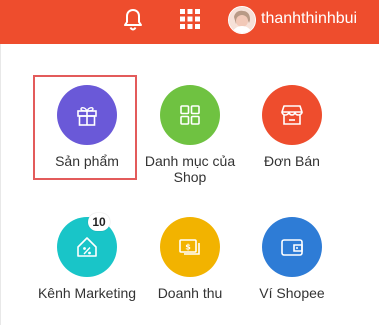 This screenshot has width=379, height=325. I want to click on menu-item-icon-circle: $, so click(190, 247).